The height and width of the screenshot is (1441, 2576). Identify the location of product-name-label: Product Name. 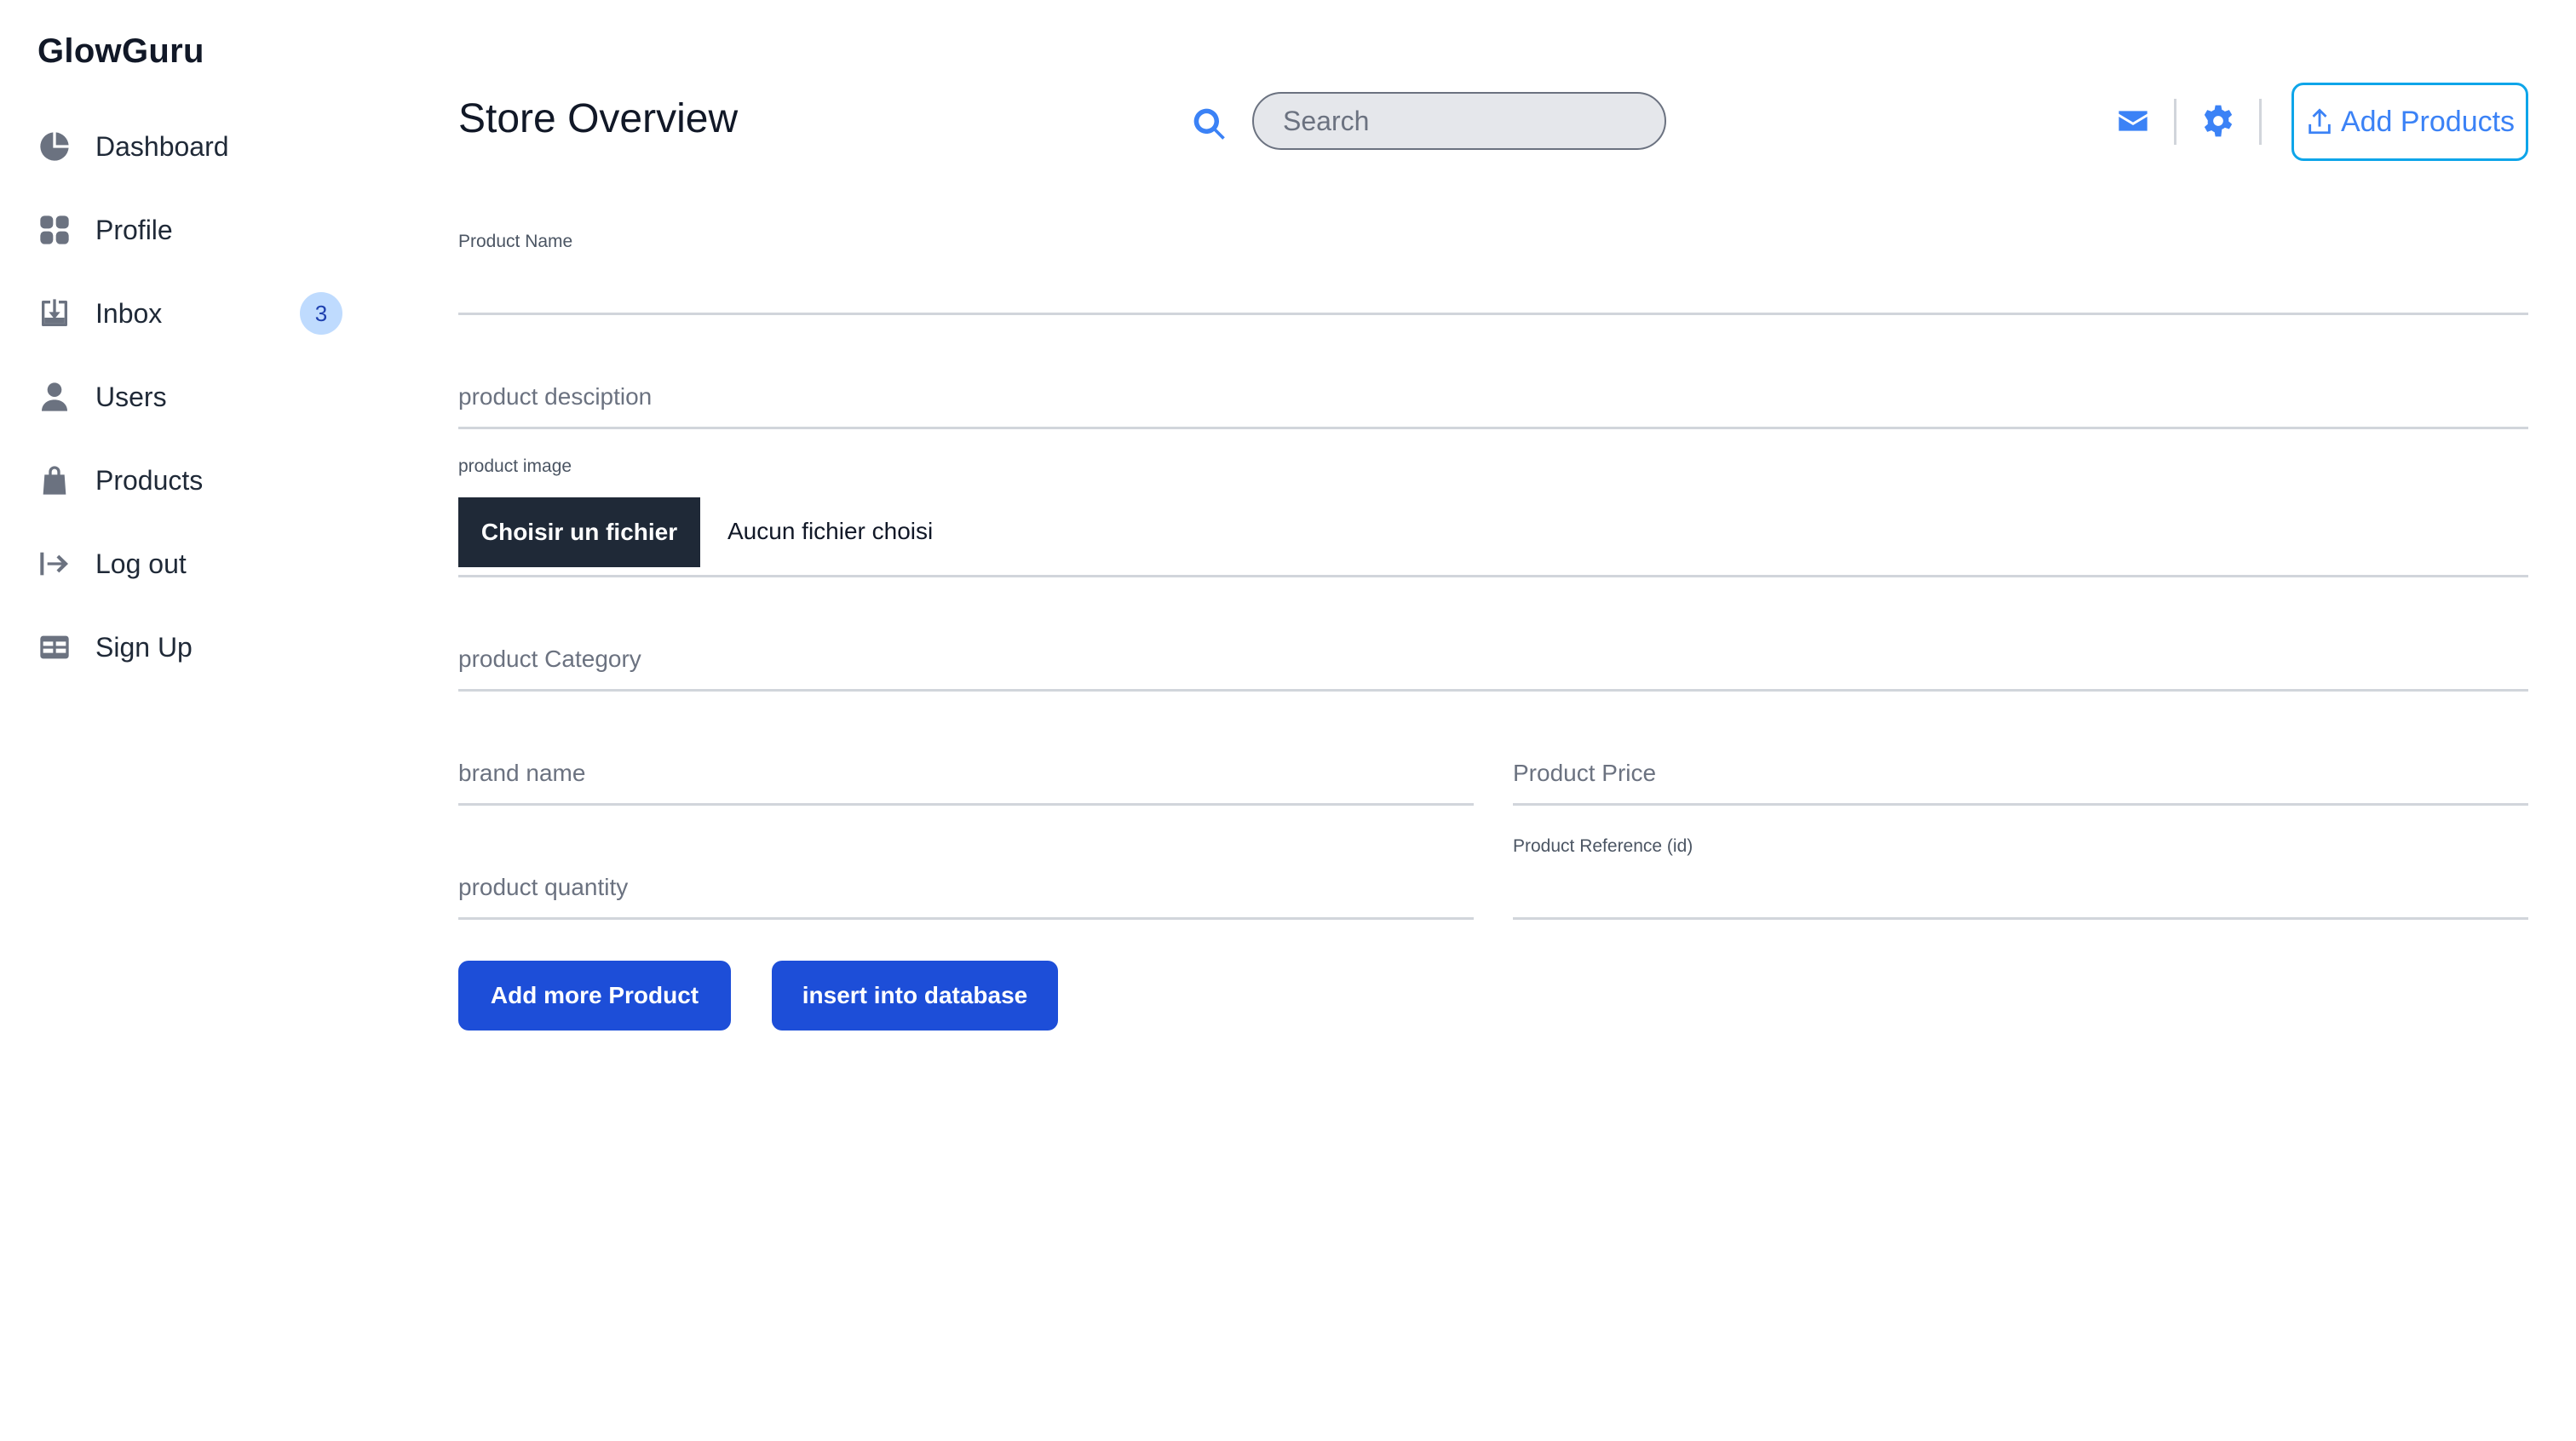
(515, 242).